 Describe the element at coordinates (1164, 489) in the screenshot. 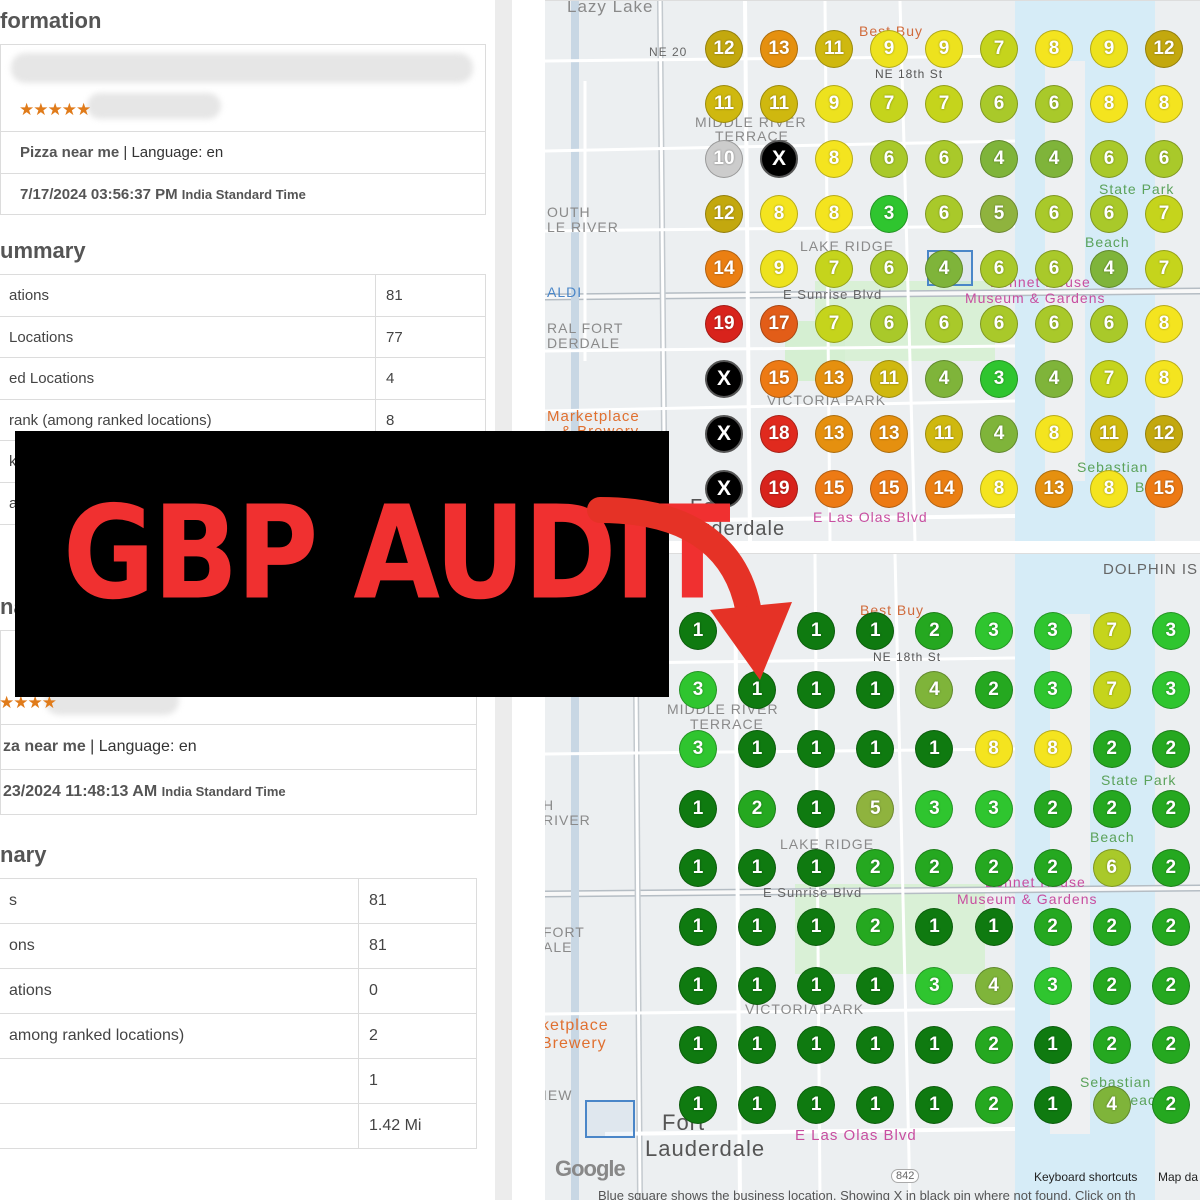

I see `rank-pin: 15` at that location.